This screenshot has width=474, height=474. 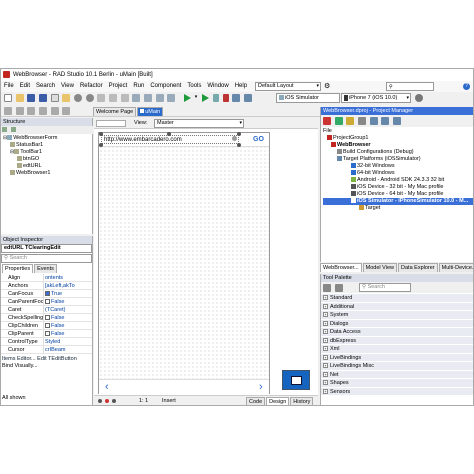 I want to click on tab-umain: uMain, so click(x=150, y=111).